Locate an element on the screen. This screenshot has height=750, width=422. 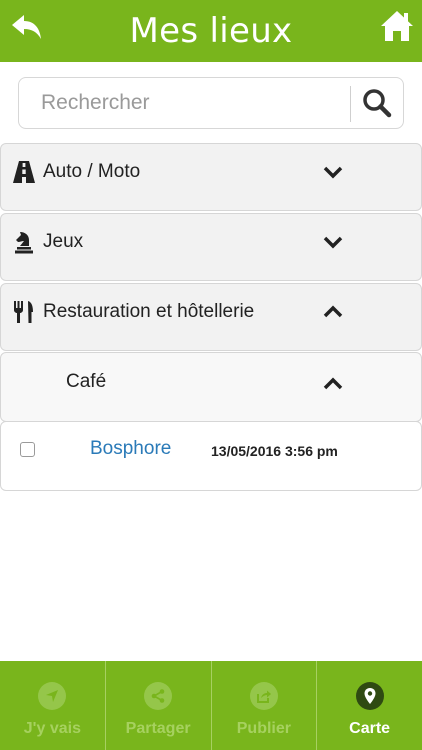
tab-jy-vais: J'y vais is located at coordinates (53, 705).